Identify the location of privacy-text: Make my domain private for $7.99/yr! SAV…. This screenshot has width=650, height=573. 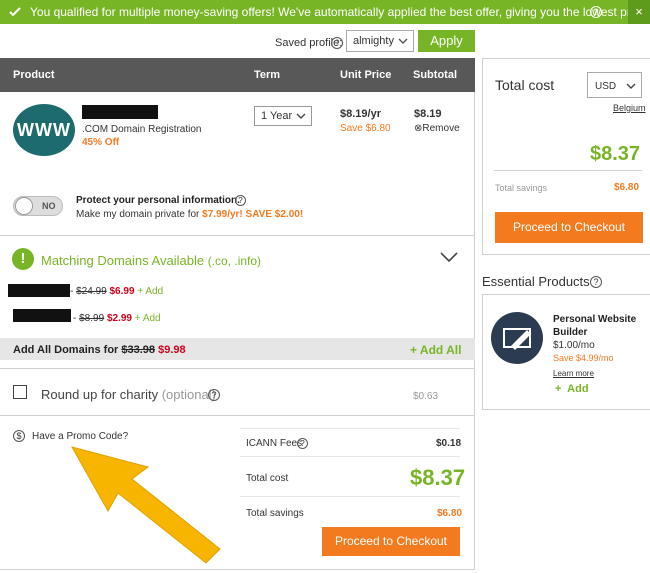
(189, 214).